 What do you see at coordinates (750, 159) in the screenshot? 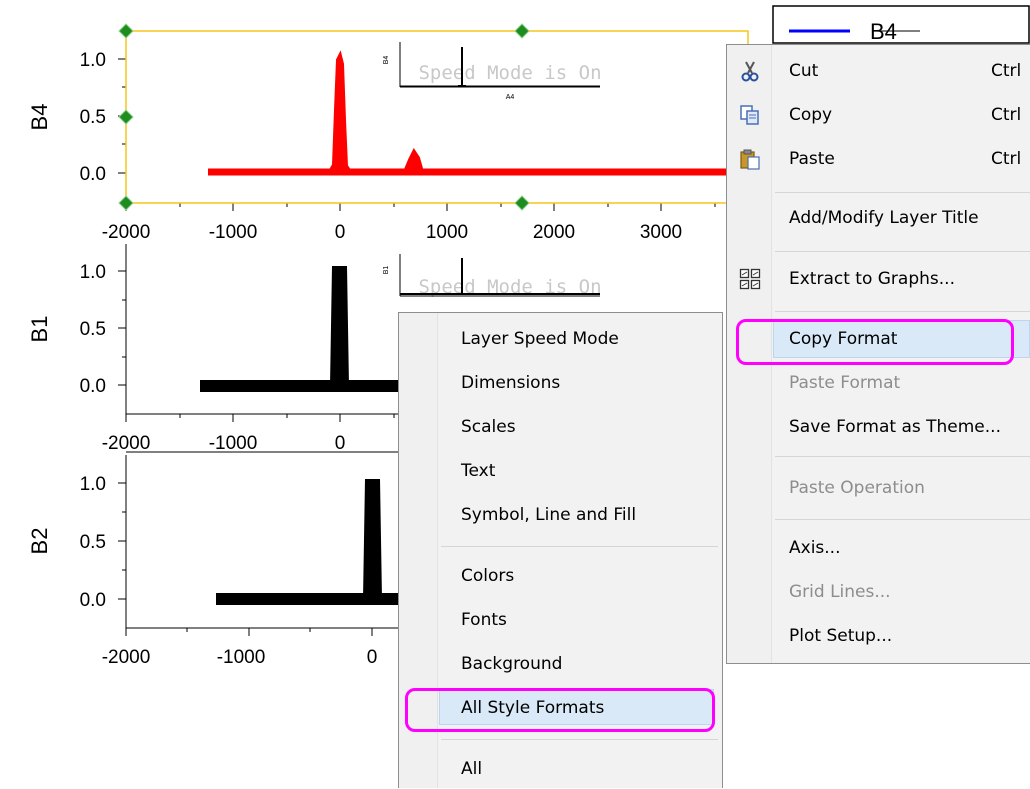
I see `paste-icon` at bounding box center [750, 159].